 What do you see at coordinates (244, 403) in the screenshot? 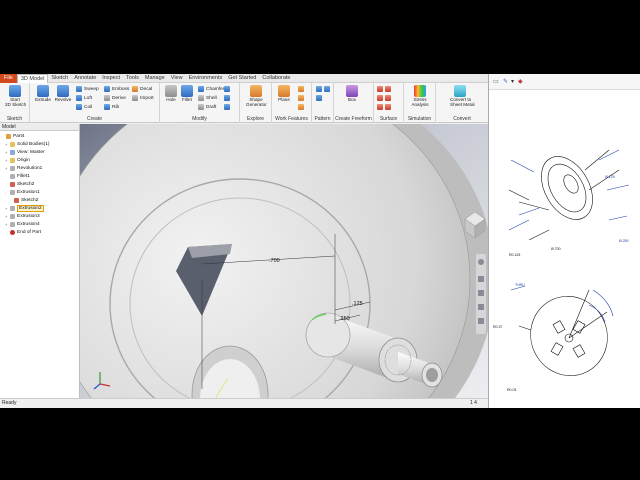
I see `status-bar: Ready 1 4` at bounding box center [244, 403].